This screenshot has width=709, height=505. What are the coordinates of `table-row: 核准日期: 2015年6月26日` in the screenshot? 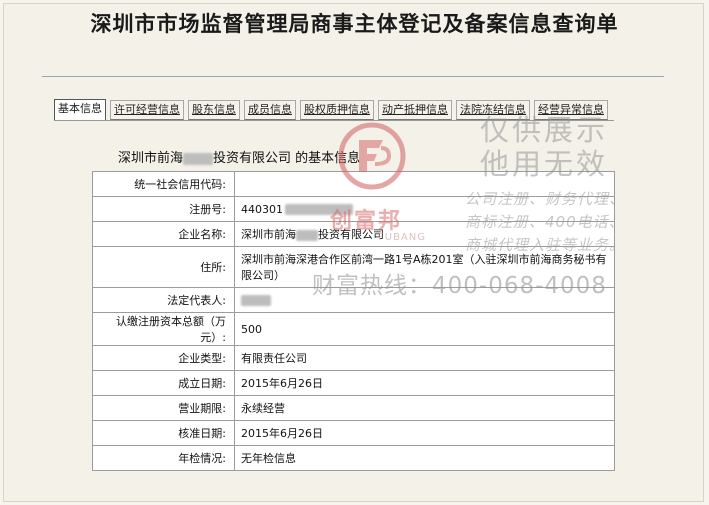 It's located at (353, 433).